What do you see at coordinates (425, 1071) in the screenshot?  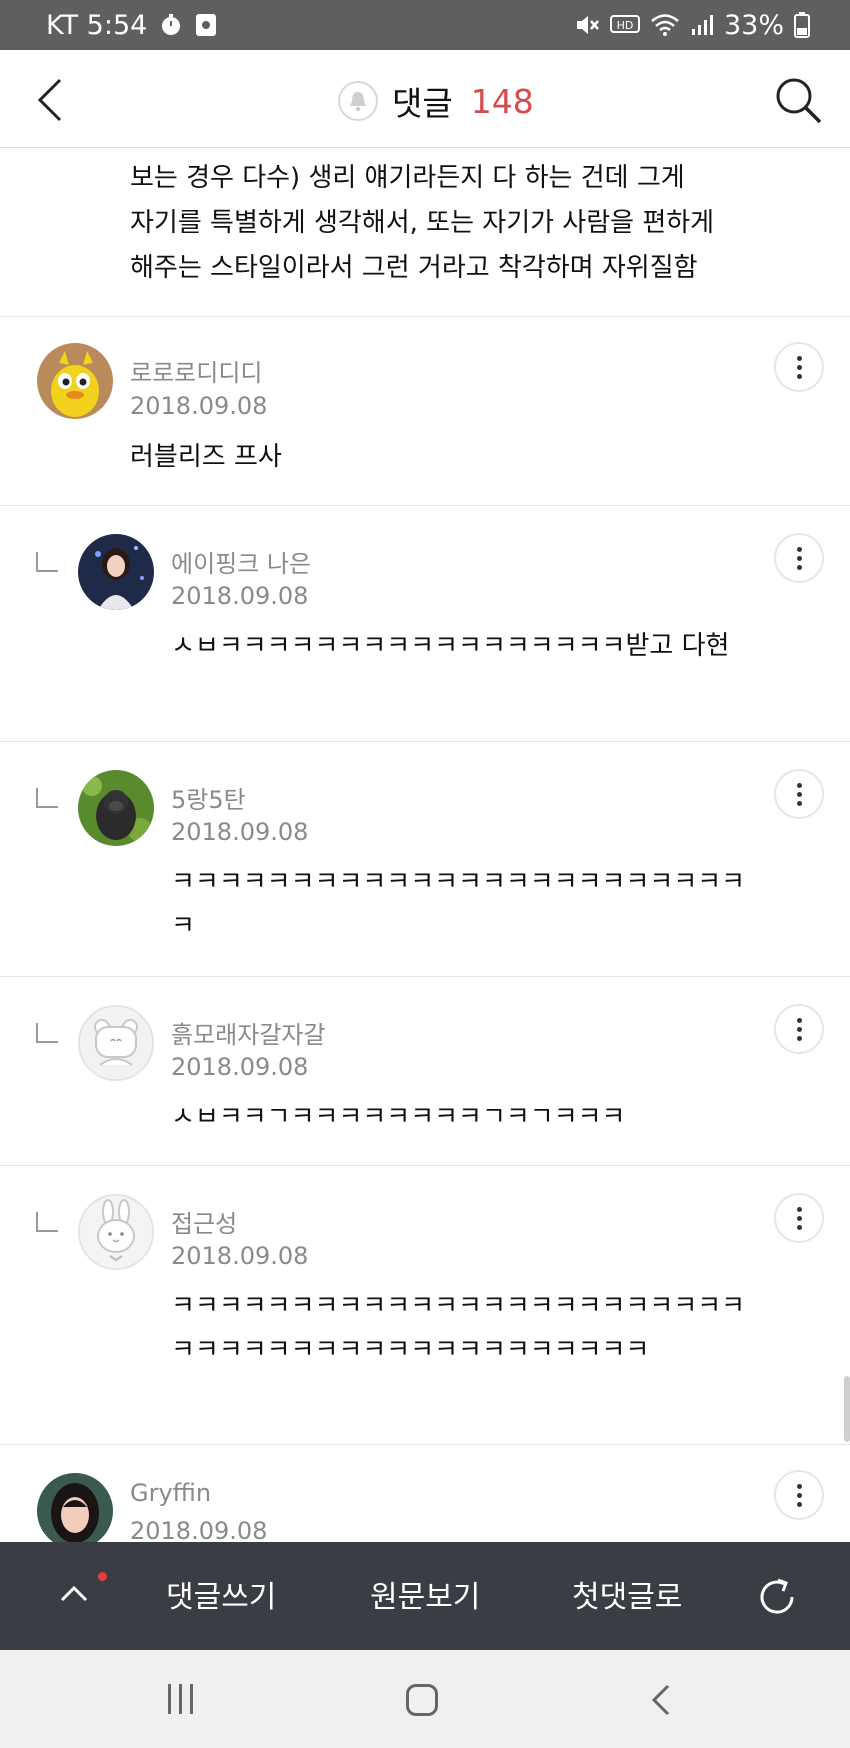 I see `reply-comment-item: 흙모래자갈자갈 2018.09.08 ㅅㅂㅋㅋㄱㅋㅋㅋㅋㅋㅋㅋㅋㄱㅋㄱㅋㅋㅋ` at bounding box center [425, 1071].